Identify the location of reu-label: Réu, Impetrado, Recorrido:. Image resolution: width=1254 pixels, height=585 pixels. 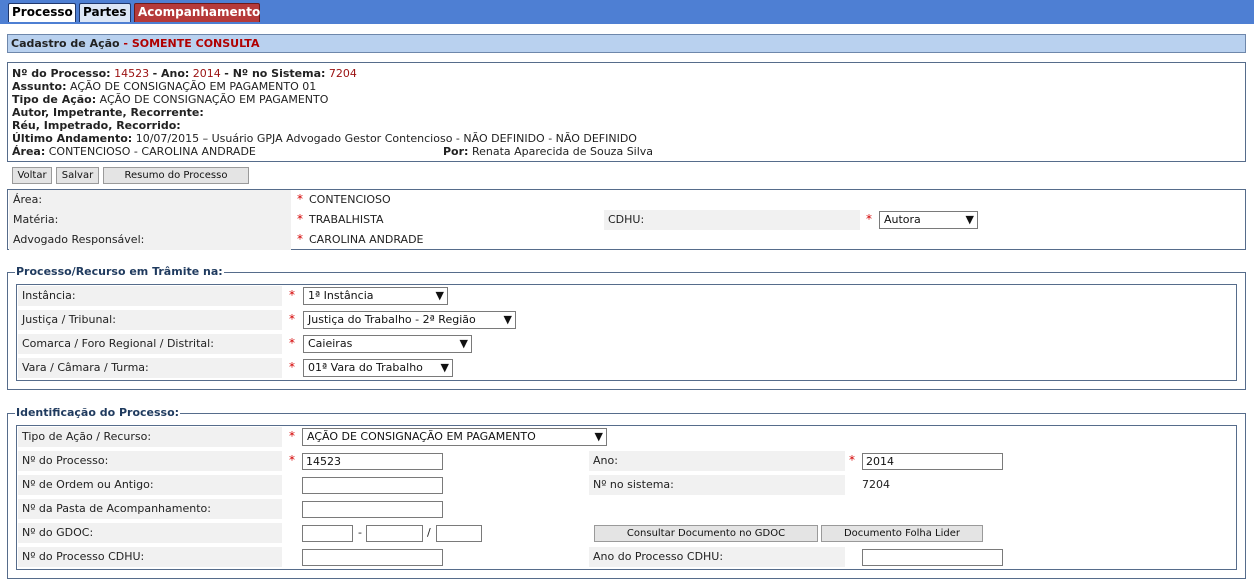
(96, 125).